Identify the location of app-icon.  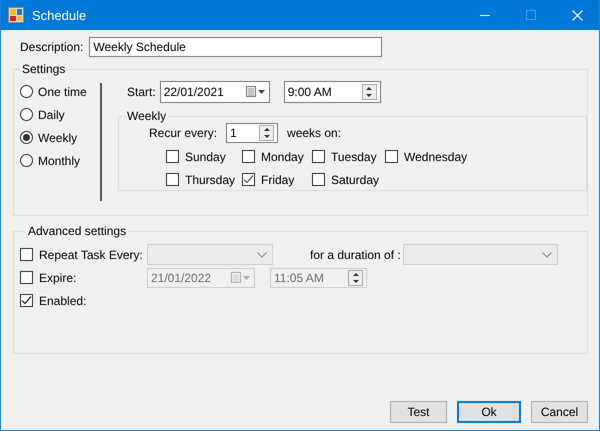
(16, 15).